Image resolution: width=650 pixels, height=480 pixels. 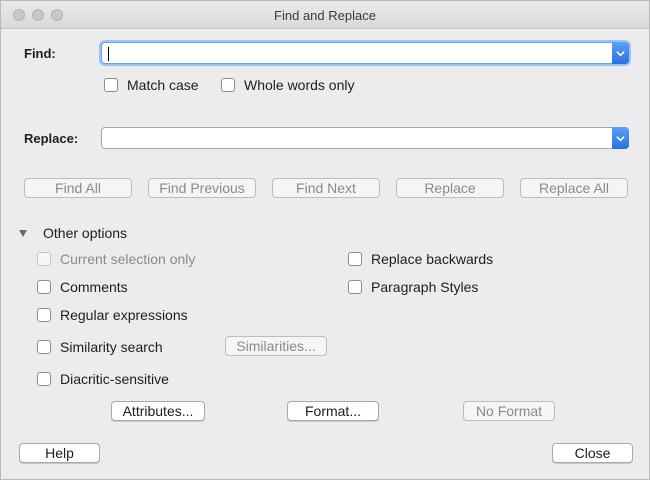 What do you see at coordinates (432, 259) in the screenshot?
I see `replace-backwards-label: Replace backwards` at bounding box center [432, 259].